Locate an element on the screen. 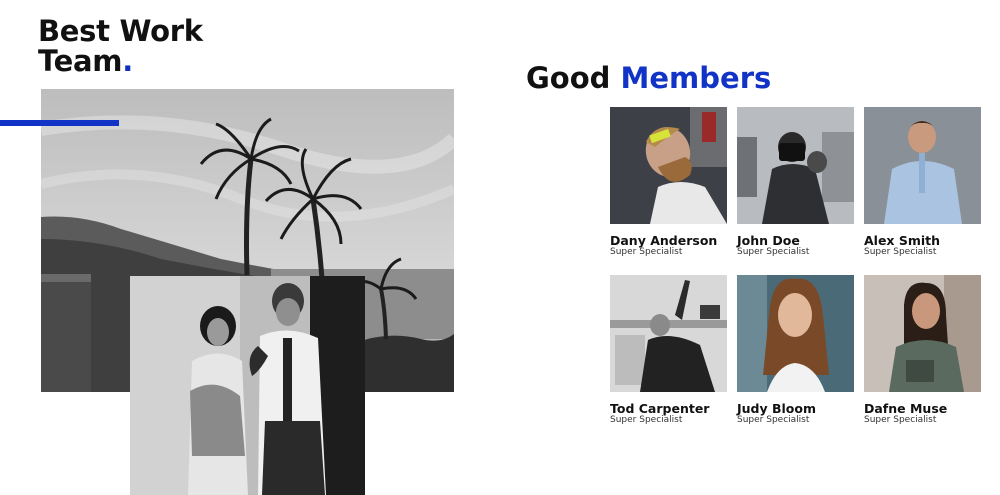 The width and height of the screenshot is (1000, 495). member-name: John Doe is located at coordinates (768, 240).